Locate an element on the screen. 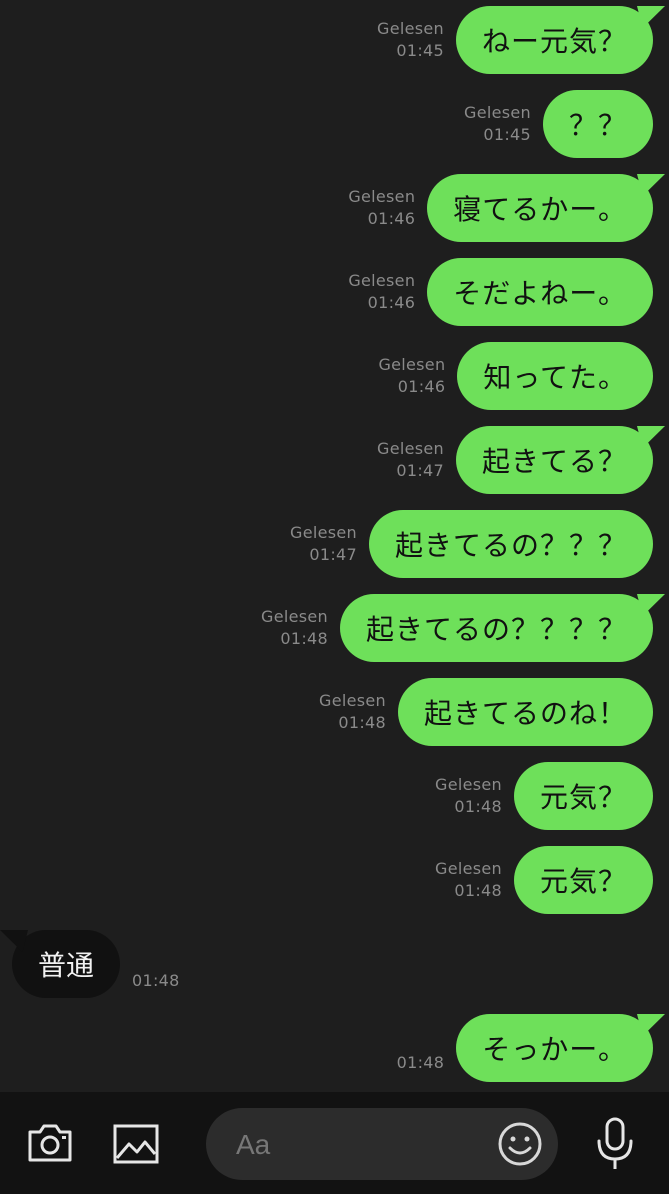 Image resolution: width=669 pixels, height=1194 pixels. image-icon is located at coordinates (136, 1144).